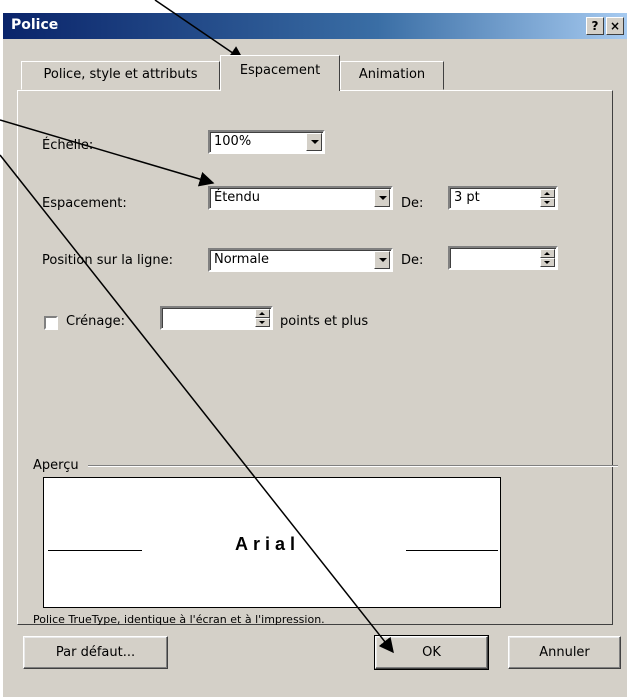  I want to click on arrow-to-espacement-tab, so click(199, 30).